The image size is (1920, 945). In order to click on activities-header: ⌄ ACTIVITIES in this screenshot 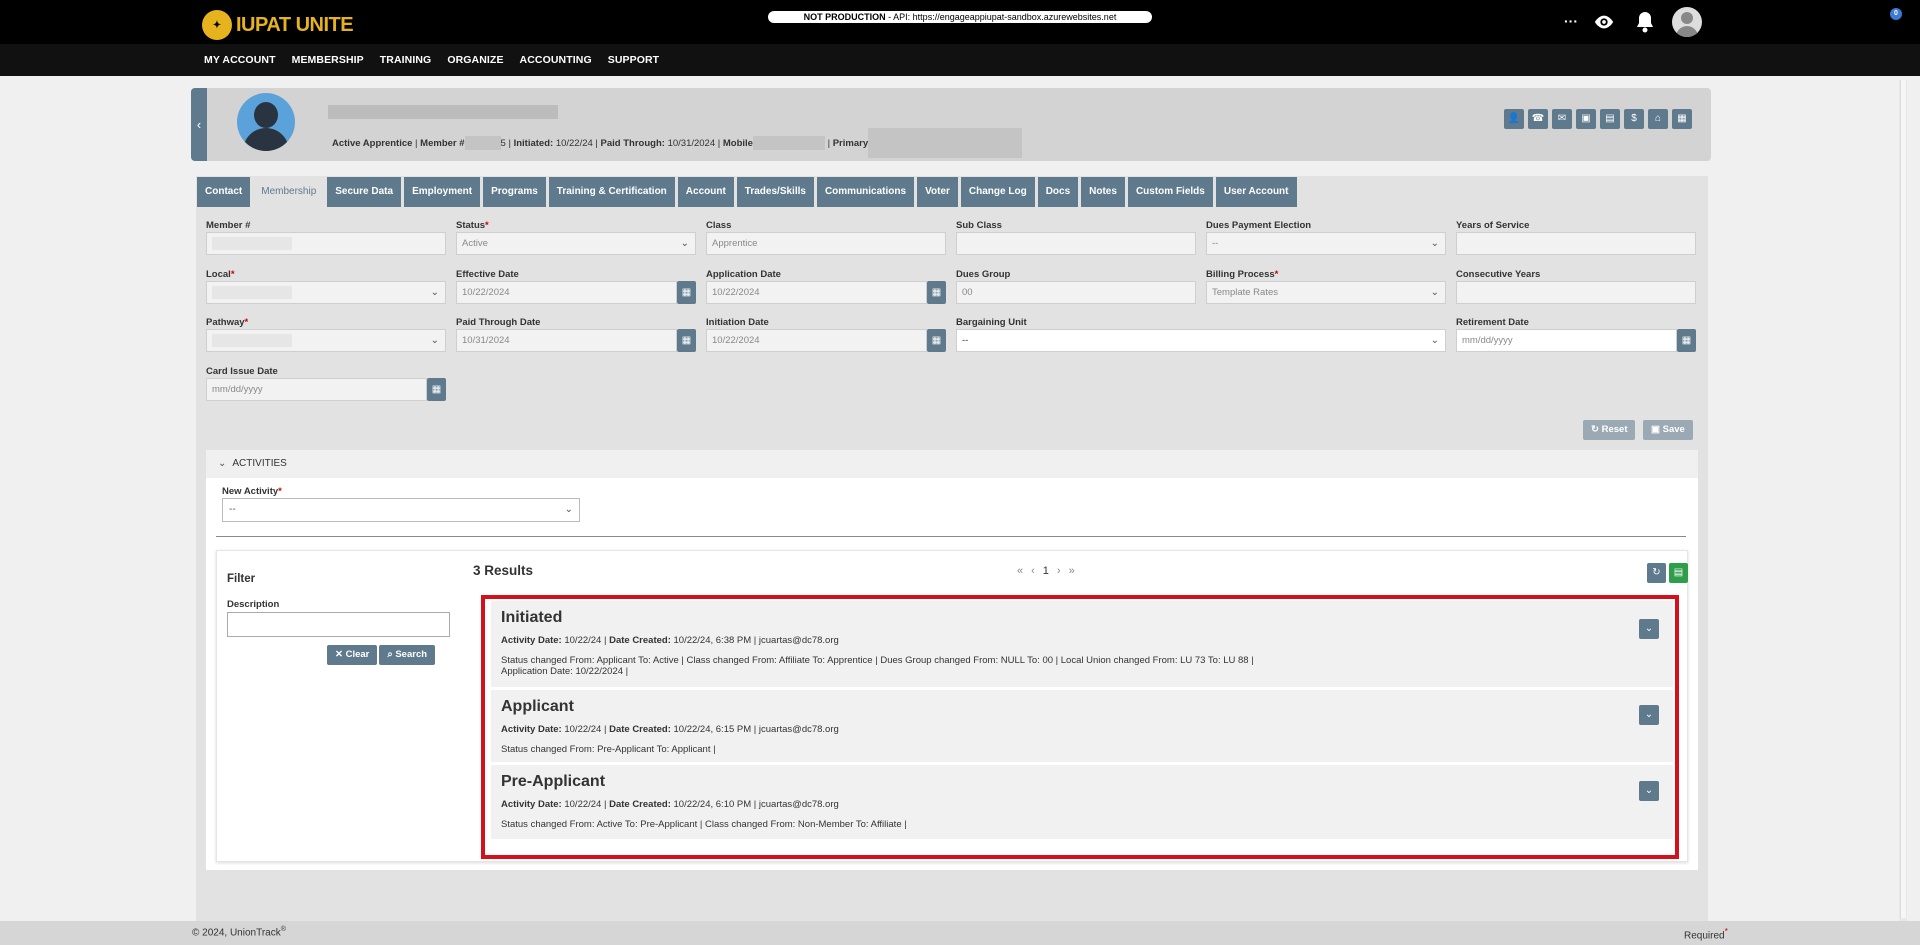, I will do `click(952, 464)`.